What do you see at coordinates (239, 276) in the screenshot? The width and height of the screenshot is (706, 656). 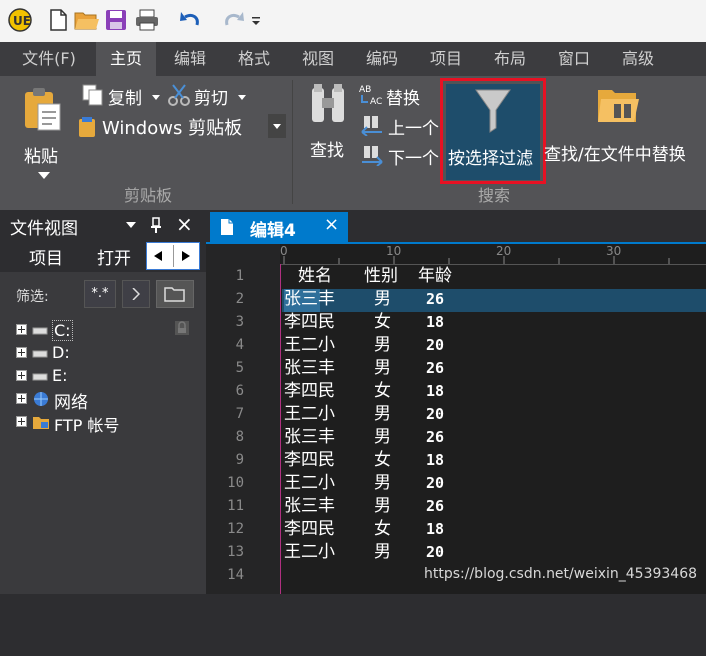 I see `line-number: 1` at bounding box center [239, 276].